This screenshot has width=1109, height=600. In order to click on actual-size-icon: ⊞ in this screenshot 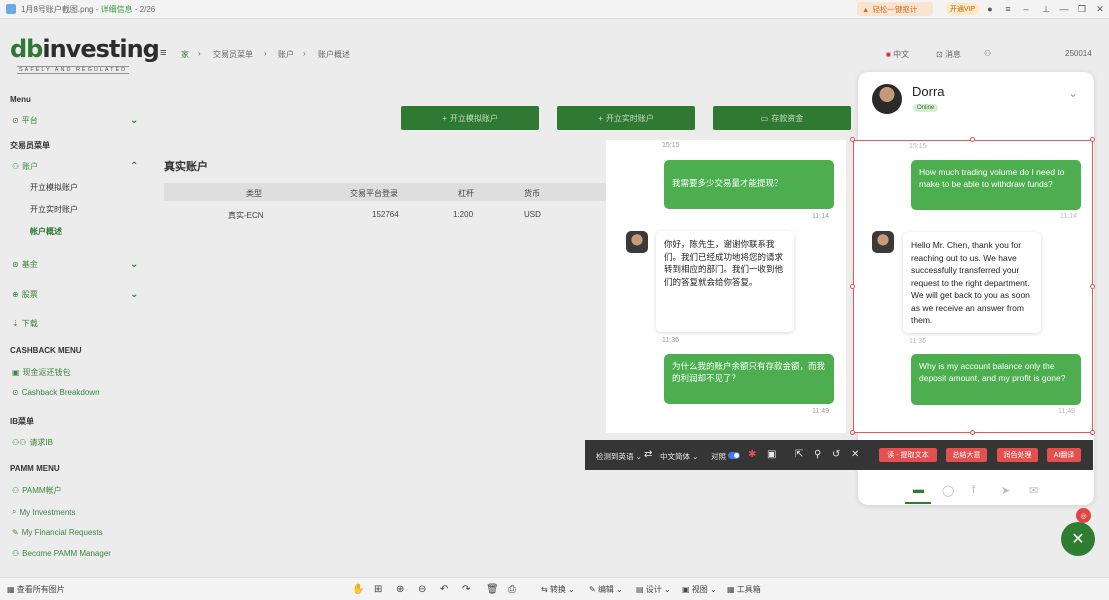, I will do `click(378, 589)`.